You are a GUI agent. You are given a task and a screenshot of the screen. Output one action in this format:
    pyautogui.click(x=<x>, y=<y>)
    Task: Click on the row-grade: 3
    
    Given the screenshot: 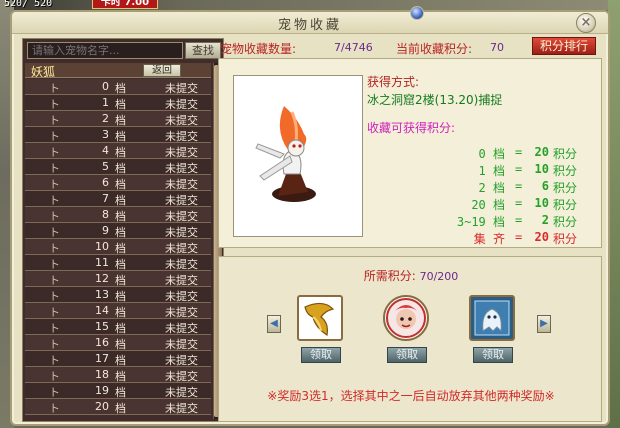 What is the action you would take?
    pyautogui.click(x=105, y=134)
    